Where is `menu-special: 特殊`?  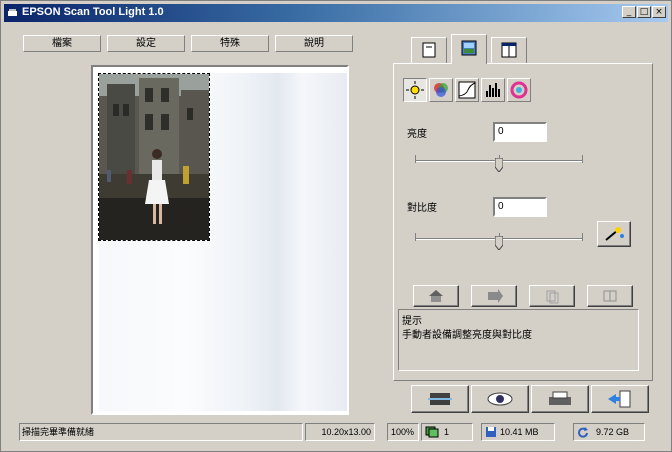
menu-special: 特殊 is located at coordinates (230, 43).